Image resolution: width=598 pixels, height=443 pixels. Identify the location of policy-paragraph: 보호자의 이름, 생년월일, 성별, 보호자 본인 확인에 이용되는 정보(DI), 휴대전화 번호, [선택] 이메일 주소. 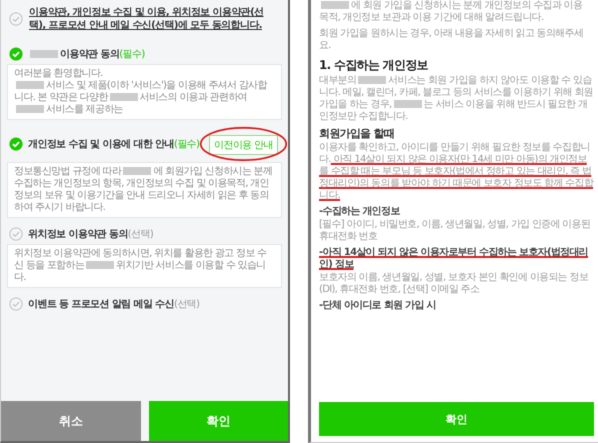
(454, 284).